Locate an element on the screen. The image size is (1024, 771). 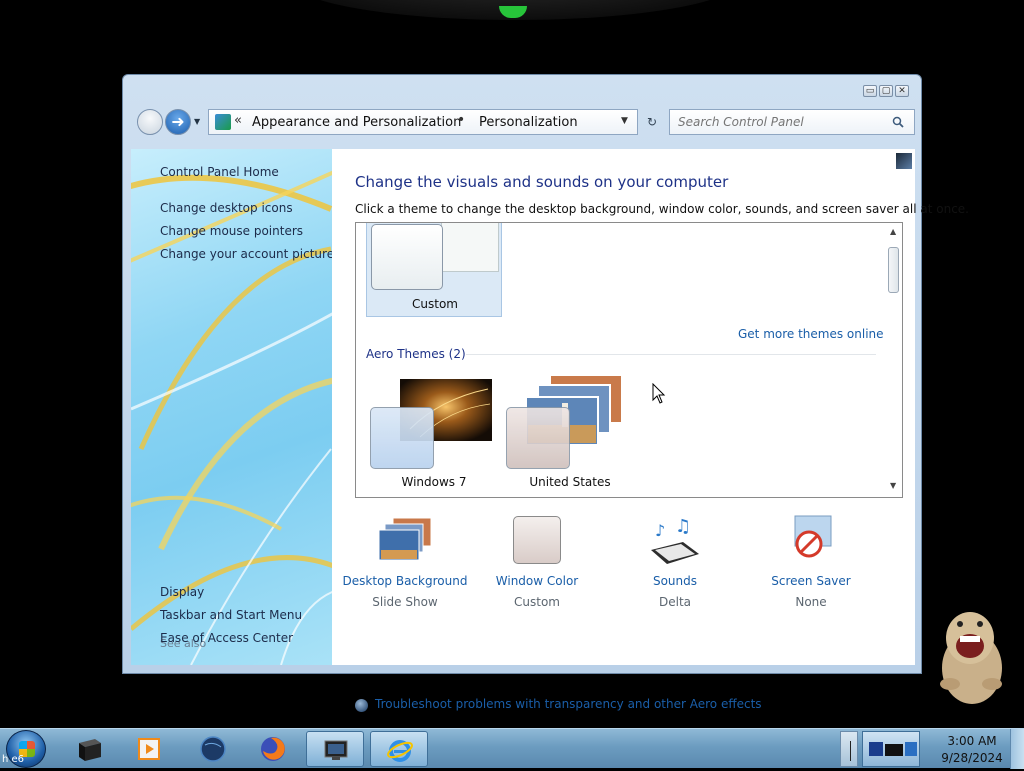
refresh-button: ↻ is located at coordinates (652, 122).